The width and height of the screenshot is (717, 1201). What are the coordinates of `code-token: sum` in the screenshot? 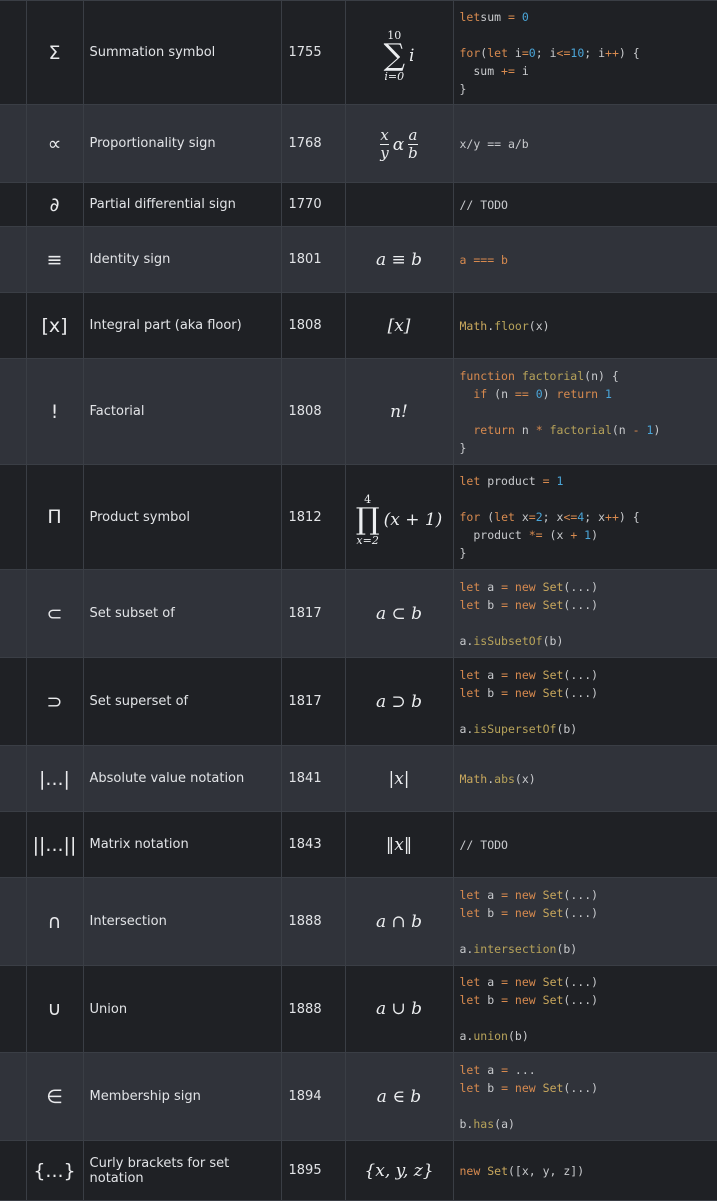 It's located at (480, 70).